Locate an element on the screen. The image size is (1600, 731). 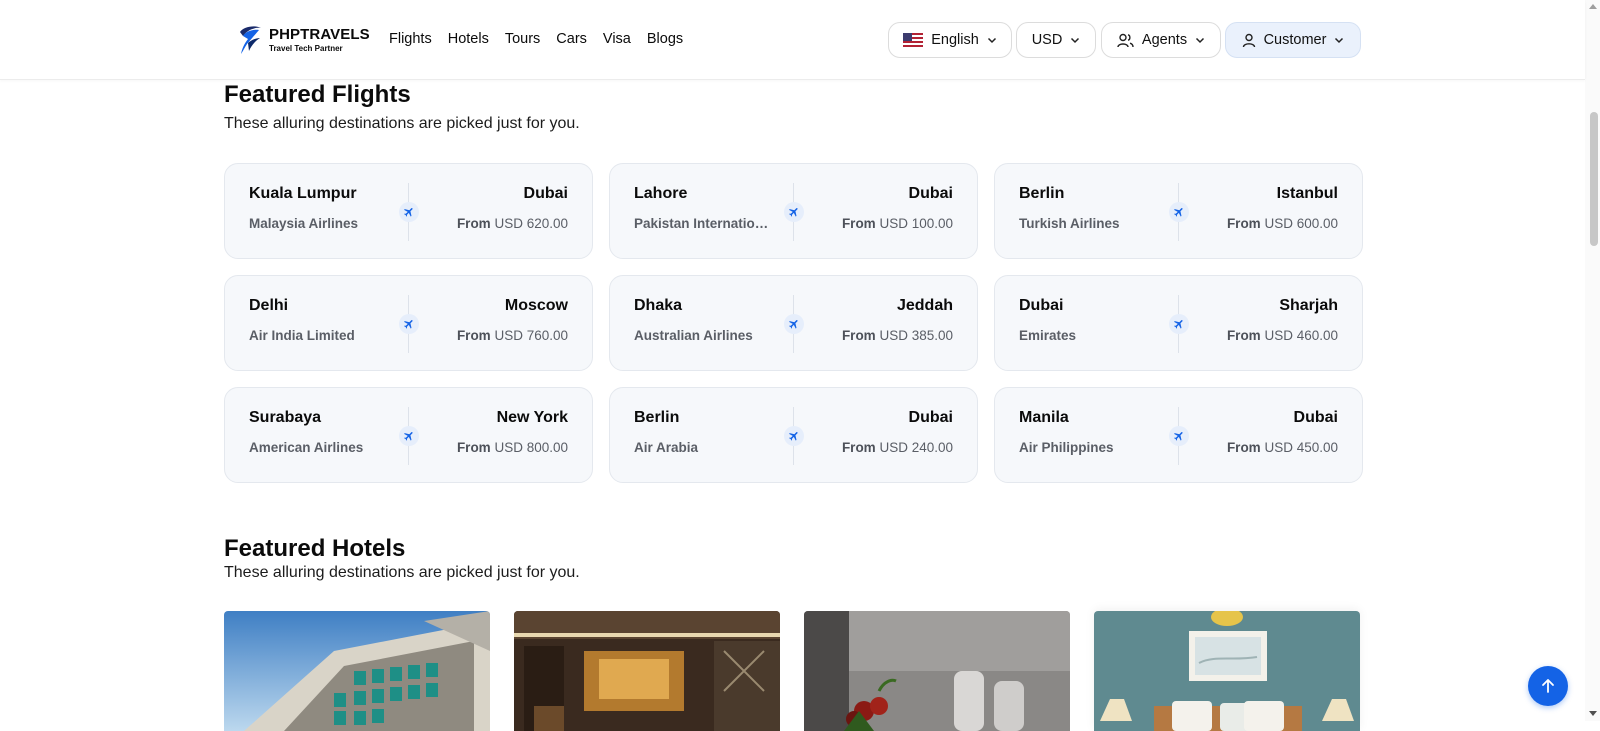
agents-dropdown: Agents is located at coordinates (1161, 40).